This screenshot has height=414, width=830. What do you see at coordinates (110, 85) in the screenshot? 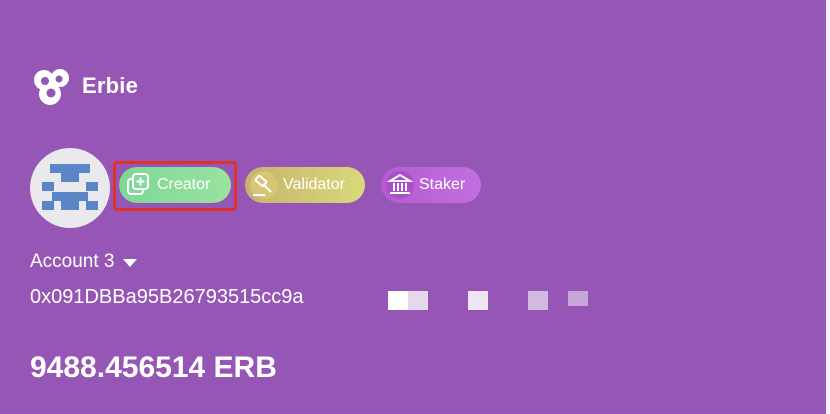
I see `brand-name: Erbie` at bounding box center [110, 85].